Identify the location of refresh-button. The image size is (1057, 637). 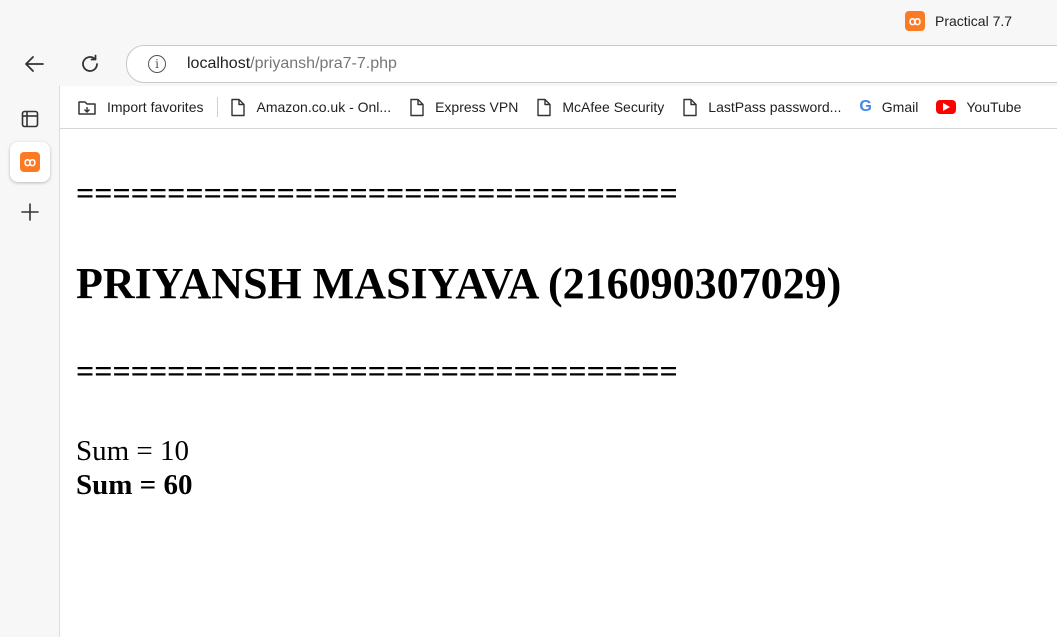
(90, 64).